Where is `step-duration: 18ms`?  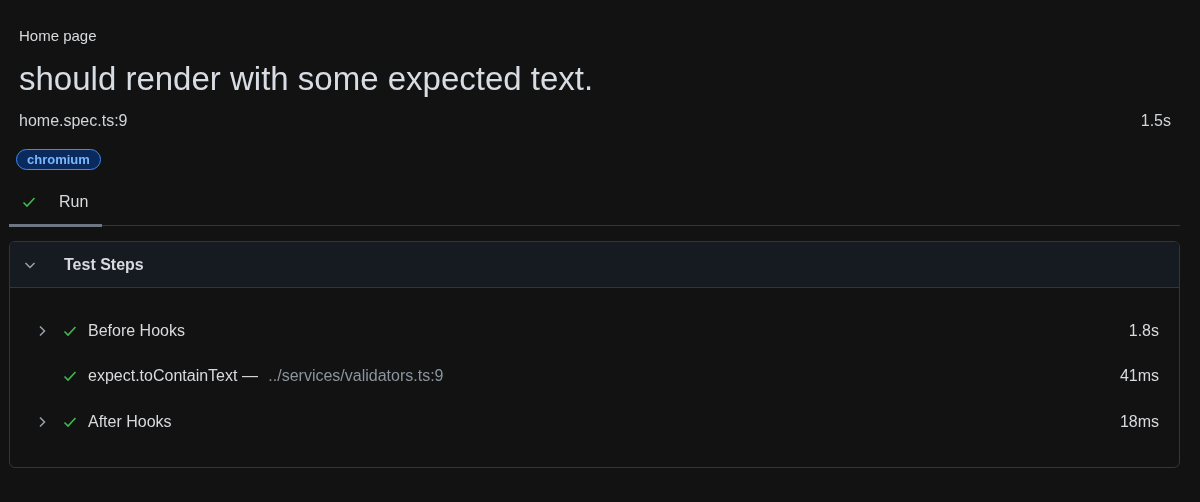 step-duration: 18ms is located at coordinates (1139, 421).